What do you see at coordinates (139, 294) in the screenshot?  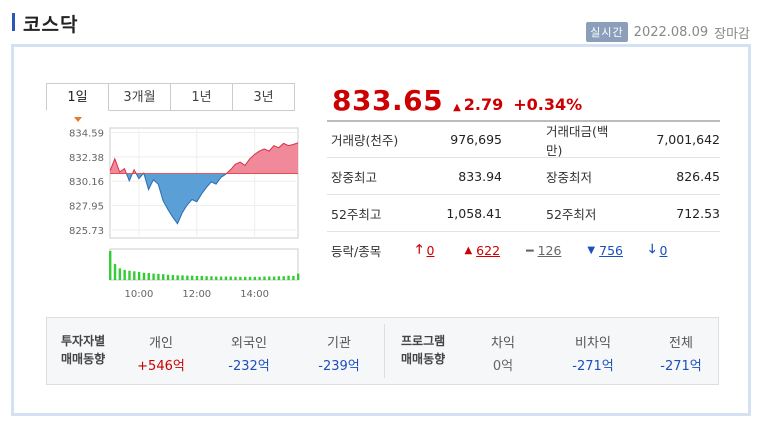 I see `x-tick-label: 10:00` at bounding box center [139, 294].